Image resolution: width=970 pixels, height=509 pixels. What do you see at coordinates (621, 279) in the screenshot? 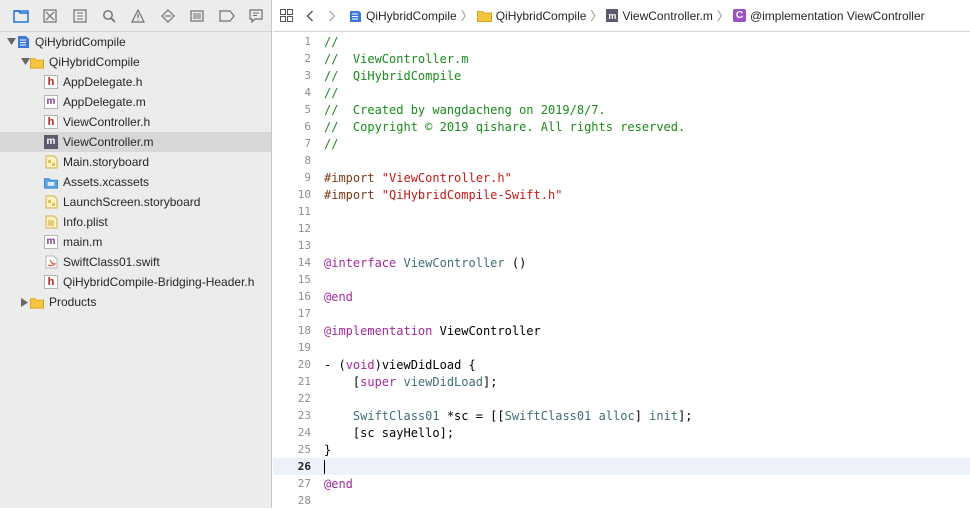
I see `code-line: 15` at bounding box center [621, 279].